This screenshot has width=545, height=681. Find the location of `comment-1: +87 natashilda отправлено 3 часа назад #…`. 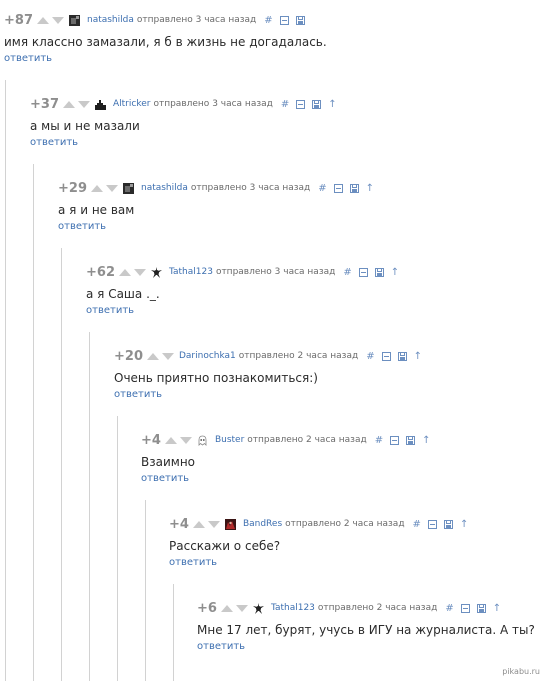

comment-1: +87 natashilda отправлено 3 часа назад #… is located at coordinates (165, 39).